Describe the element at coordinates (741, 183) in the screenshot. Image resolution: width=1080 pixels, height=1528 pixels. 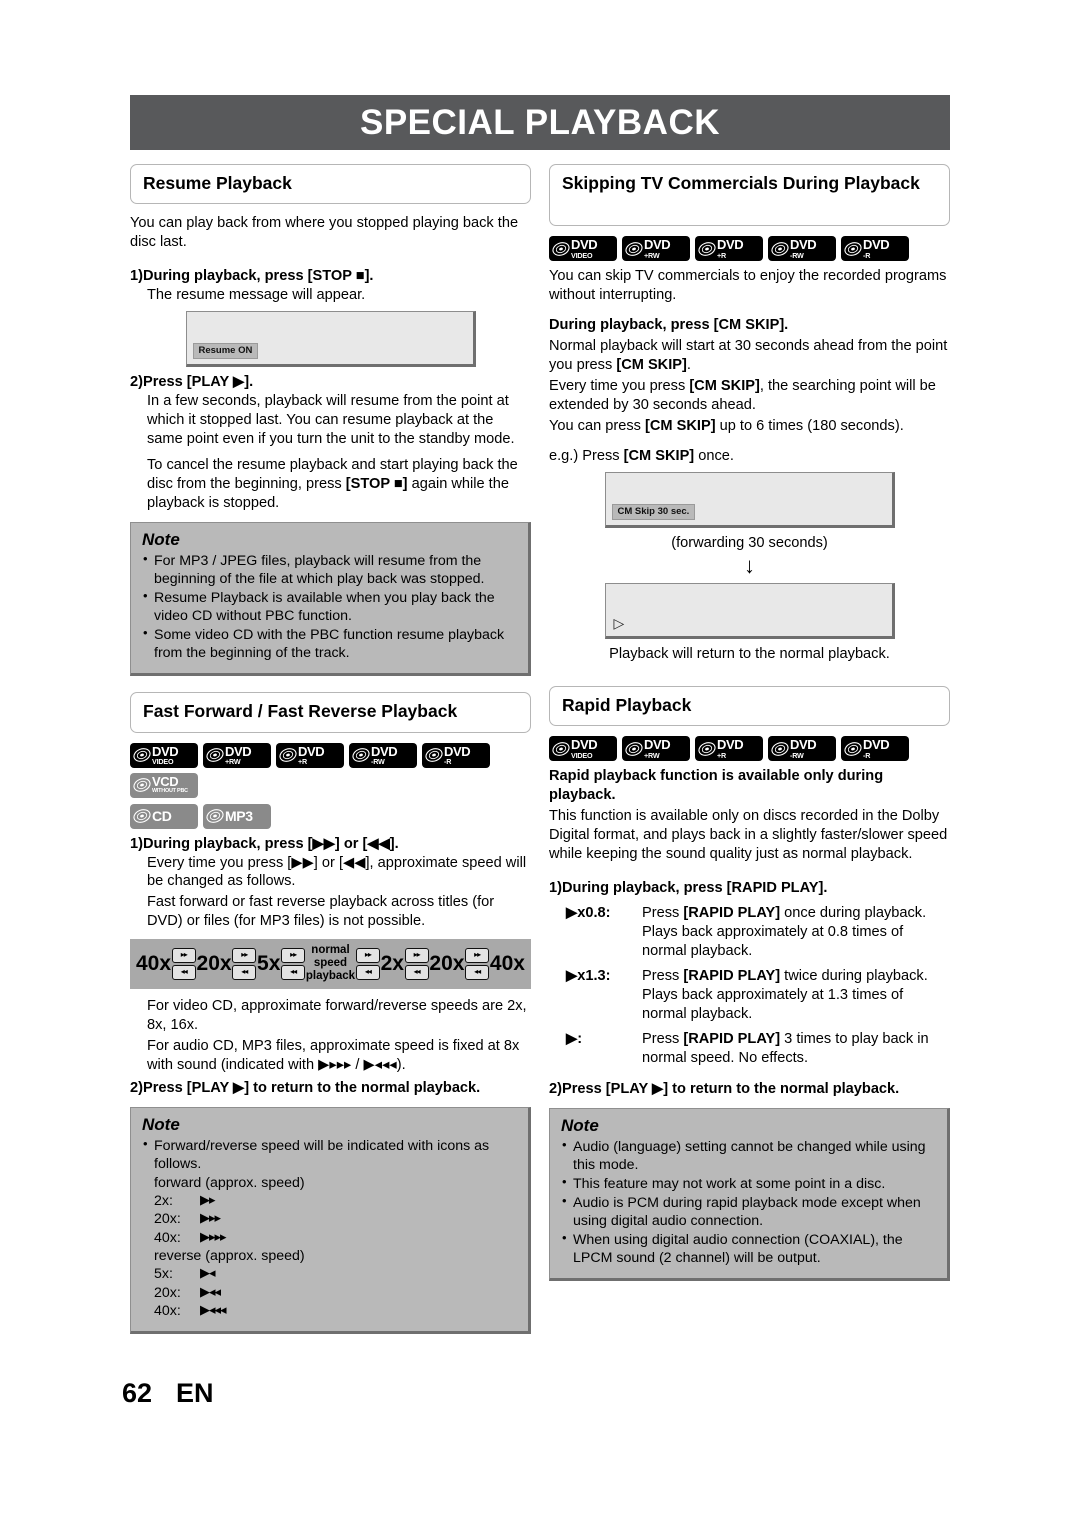
I see `section-title: Skipping TV Commercials During Playback` at that location.